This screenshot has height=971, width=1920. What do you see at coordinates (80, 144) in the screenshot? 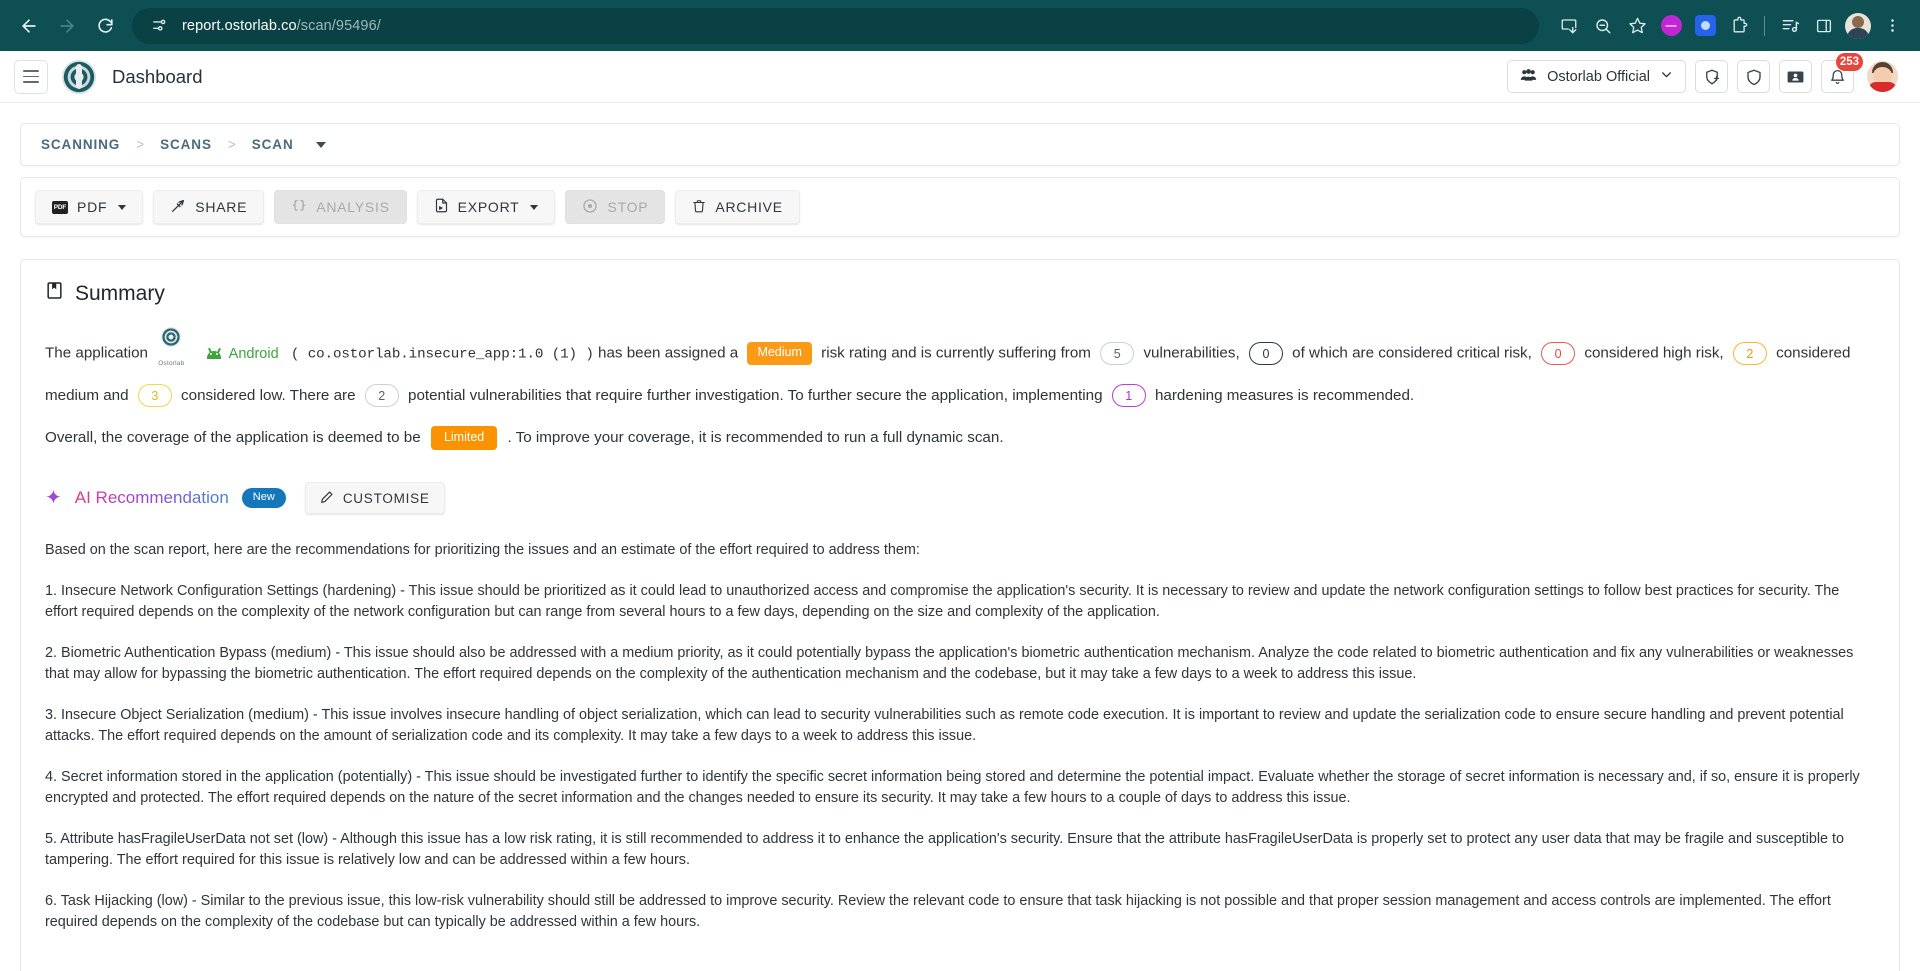
I see `breadcrumb-item-scanning: SCANNING` at bounding box center [80, 144].